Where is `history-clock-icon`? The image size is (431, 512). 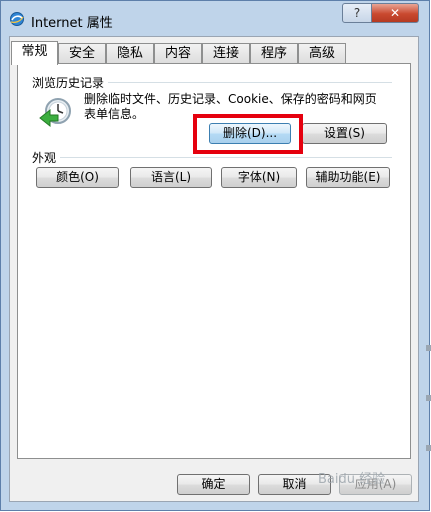
history-clock-icon is located at coordinates (55, 113).